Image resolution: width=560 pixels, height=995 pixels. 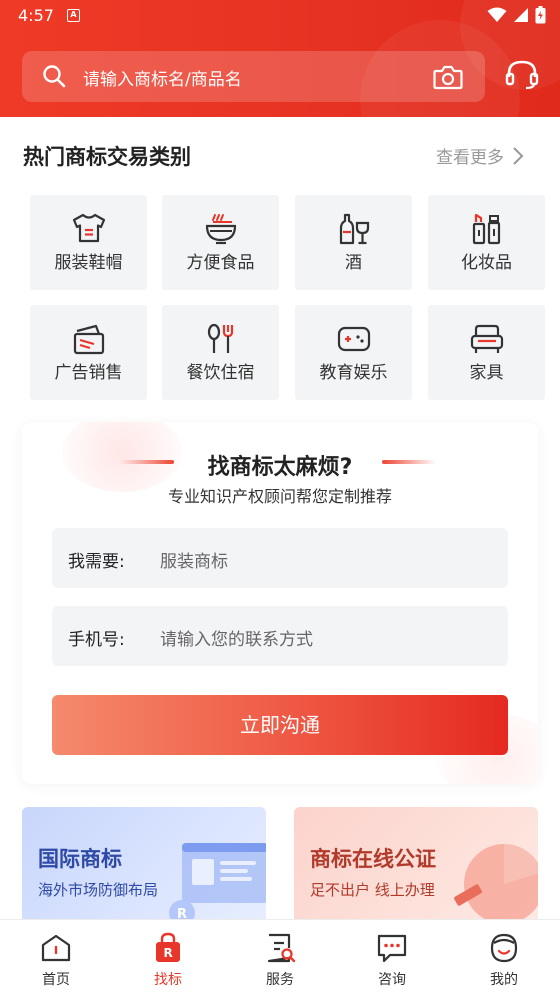 I want to click on headset-icon, so click(x=522, y=75).